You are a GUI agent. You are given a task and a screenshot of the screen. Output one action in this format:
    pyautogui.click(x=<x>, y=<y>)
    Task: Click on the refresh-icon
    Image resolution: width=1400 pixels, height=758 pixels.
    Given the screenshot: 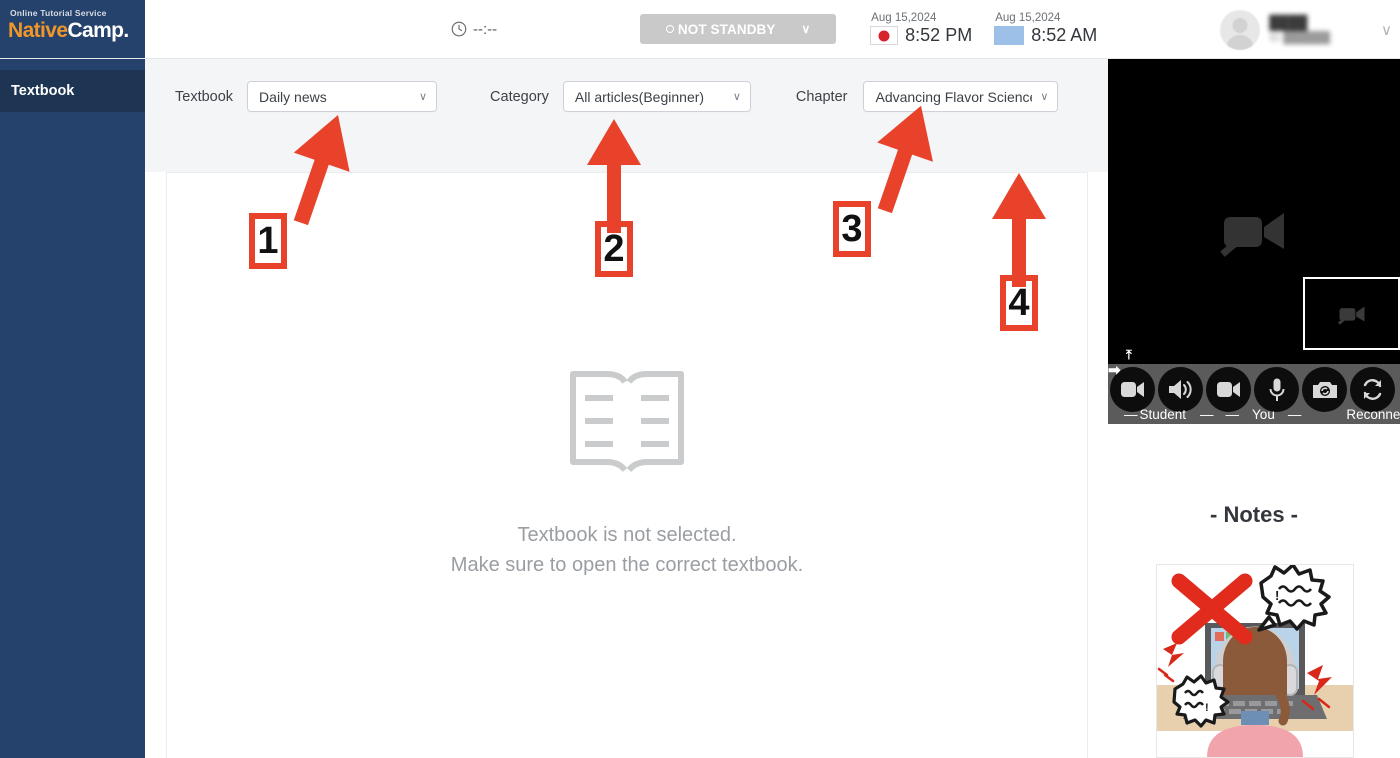 What is the action you would take?
    pyautogui.click(x=1372, y=389)
    